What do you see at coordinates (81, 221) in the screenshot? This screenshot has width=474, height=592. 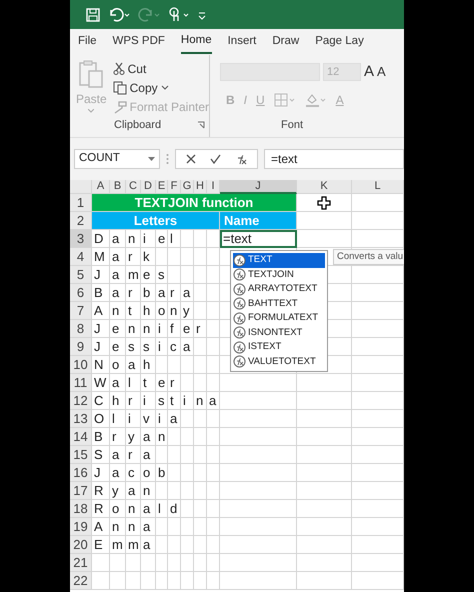 I see `row-header: 2` at bounding box center [81, 221].